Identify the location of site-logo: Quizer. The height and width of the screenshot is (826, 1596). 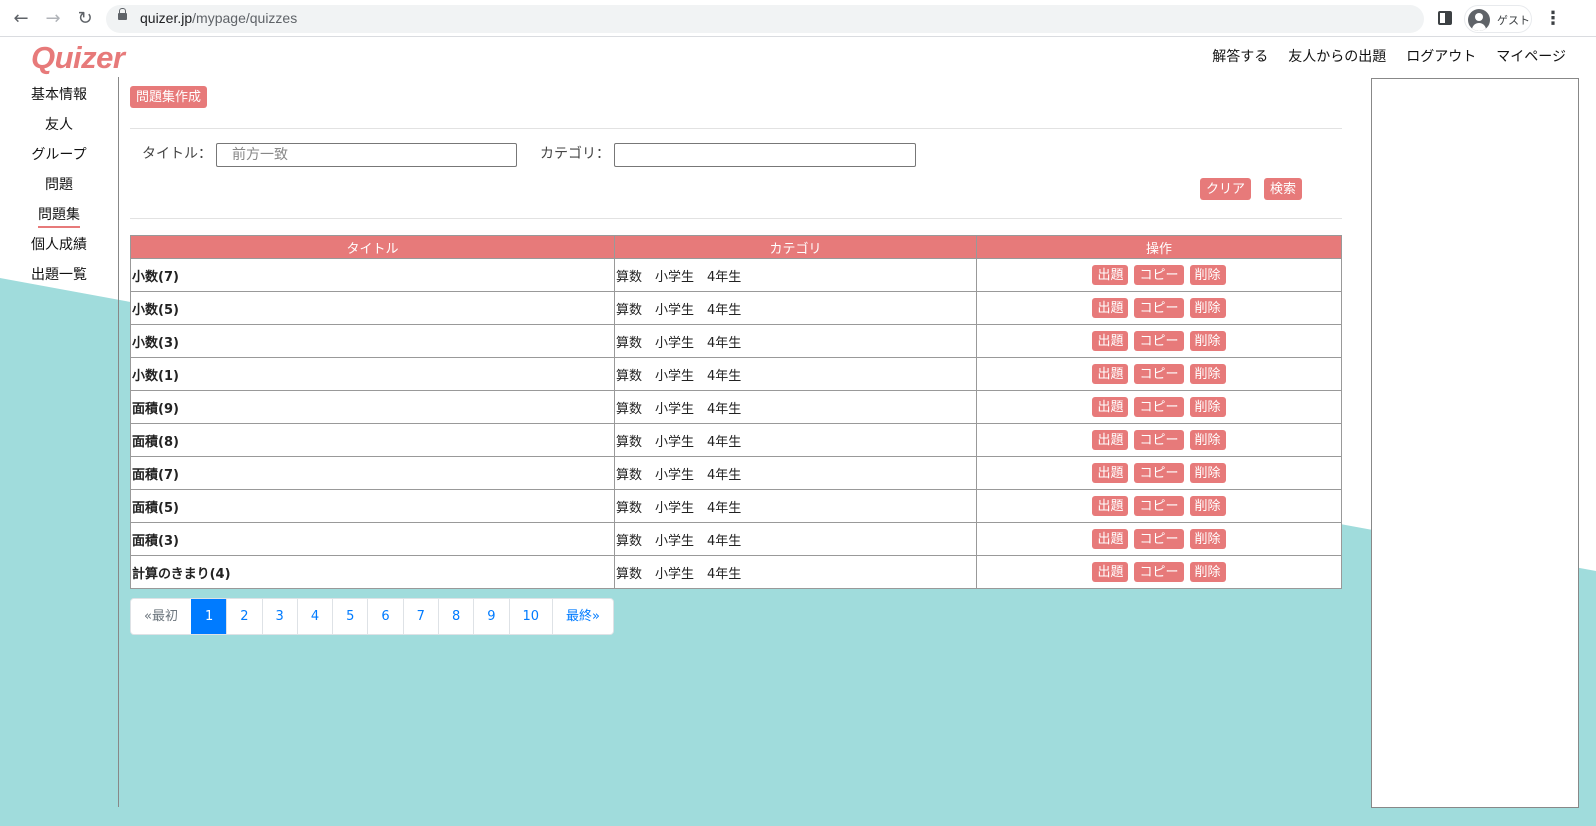
(78, 58).